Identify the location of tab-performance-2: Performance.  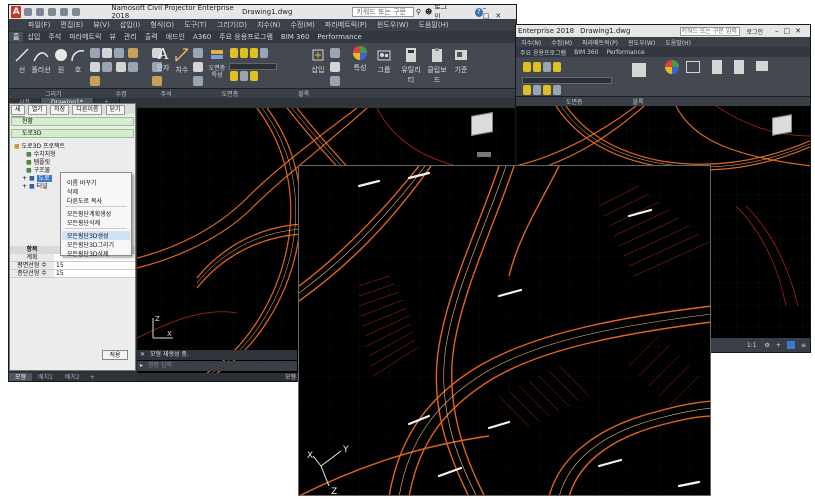
(626, 52).